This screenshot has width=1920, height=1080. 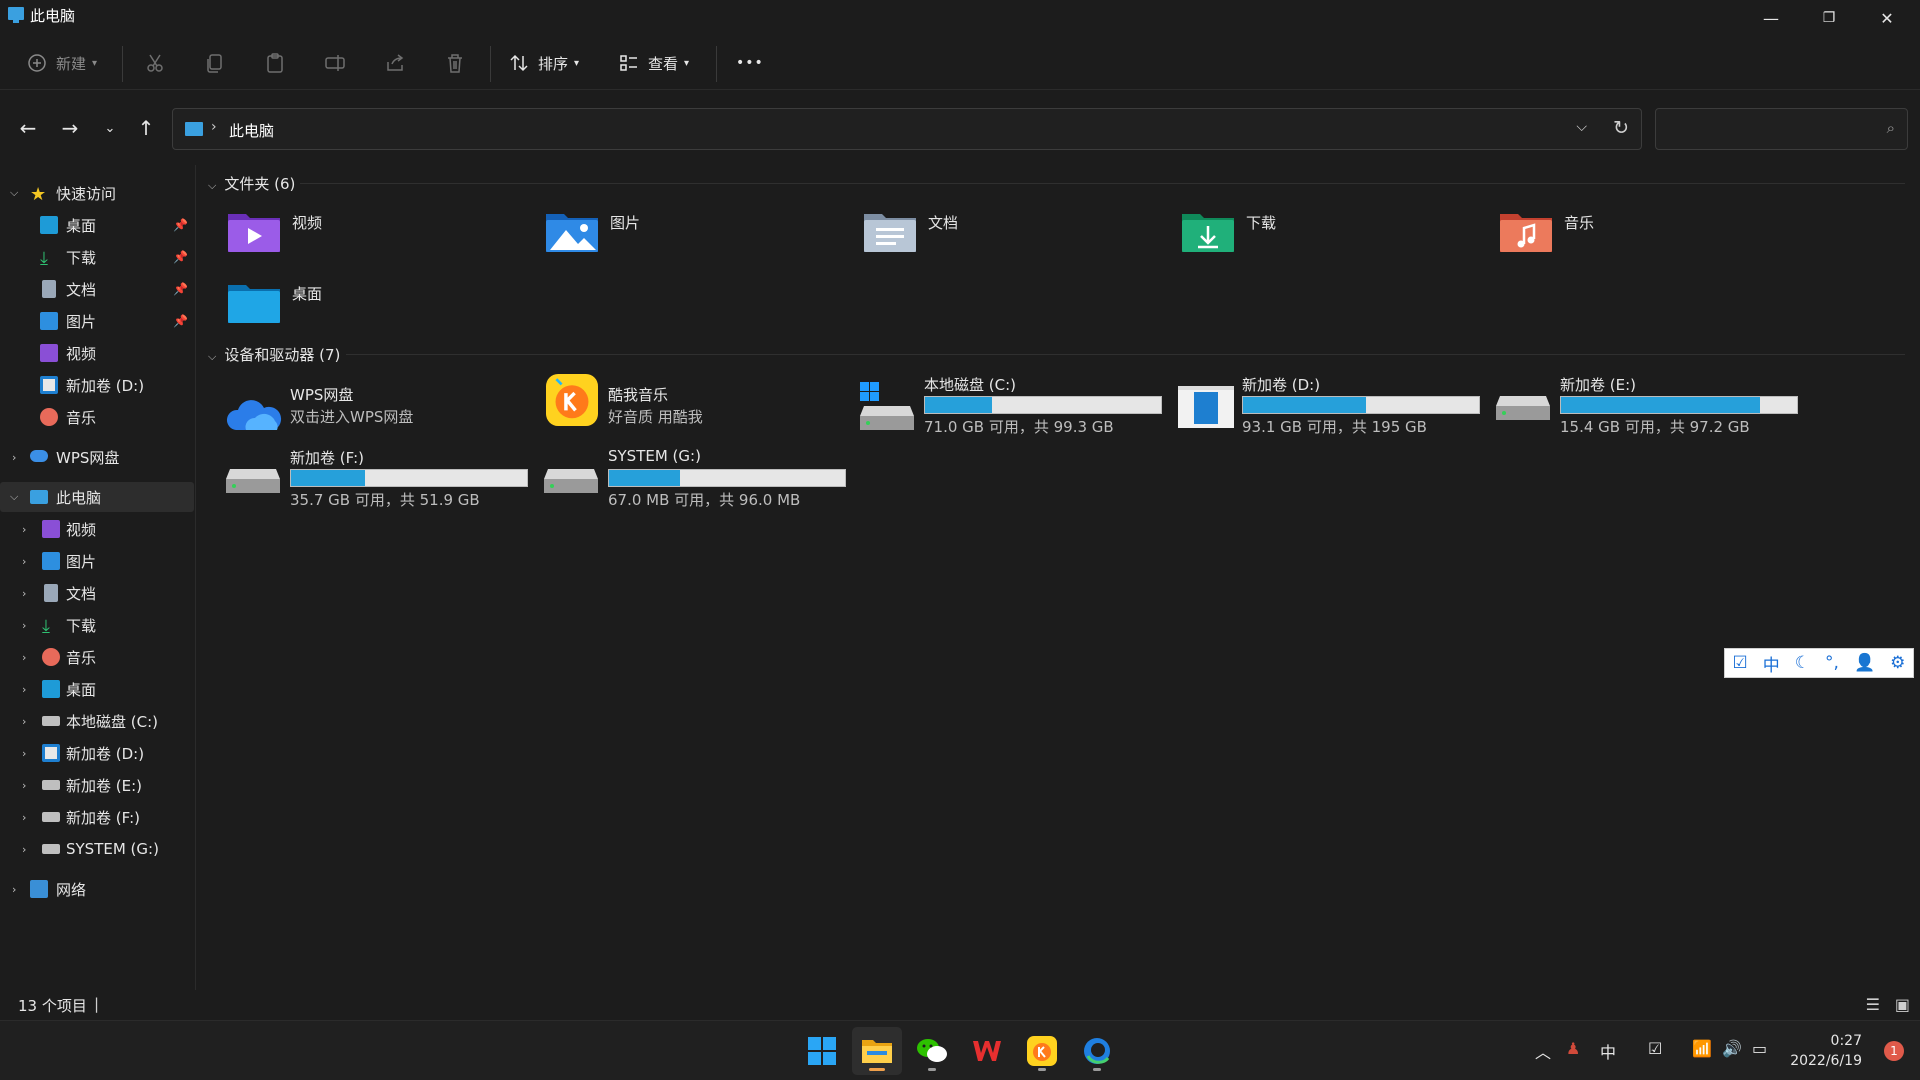 What do you see at coordinates (97, 289) in the screenshot?
I see `sidebar-item-documents: 文档 📌` at bounding box center [97, 289].